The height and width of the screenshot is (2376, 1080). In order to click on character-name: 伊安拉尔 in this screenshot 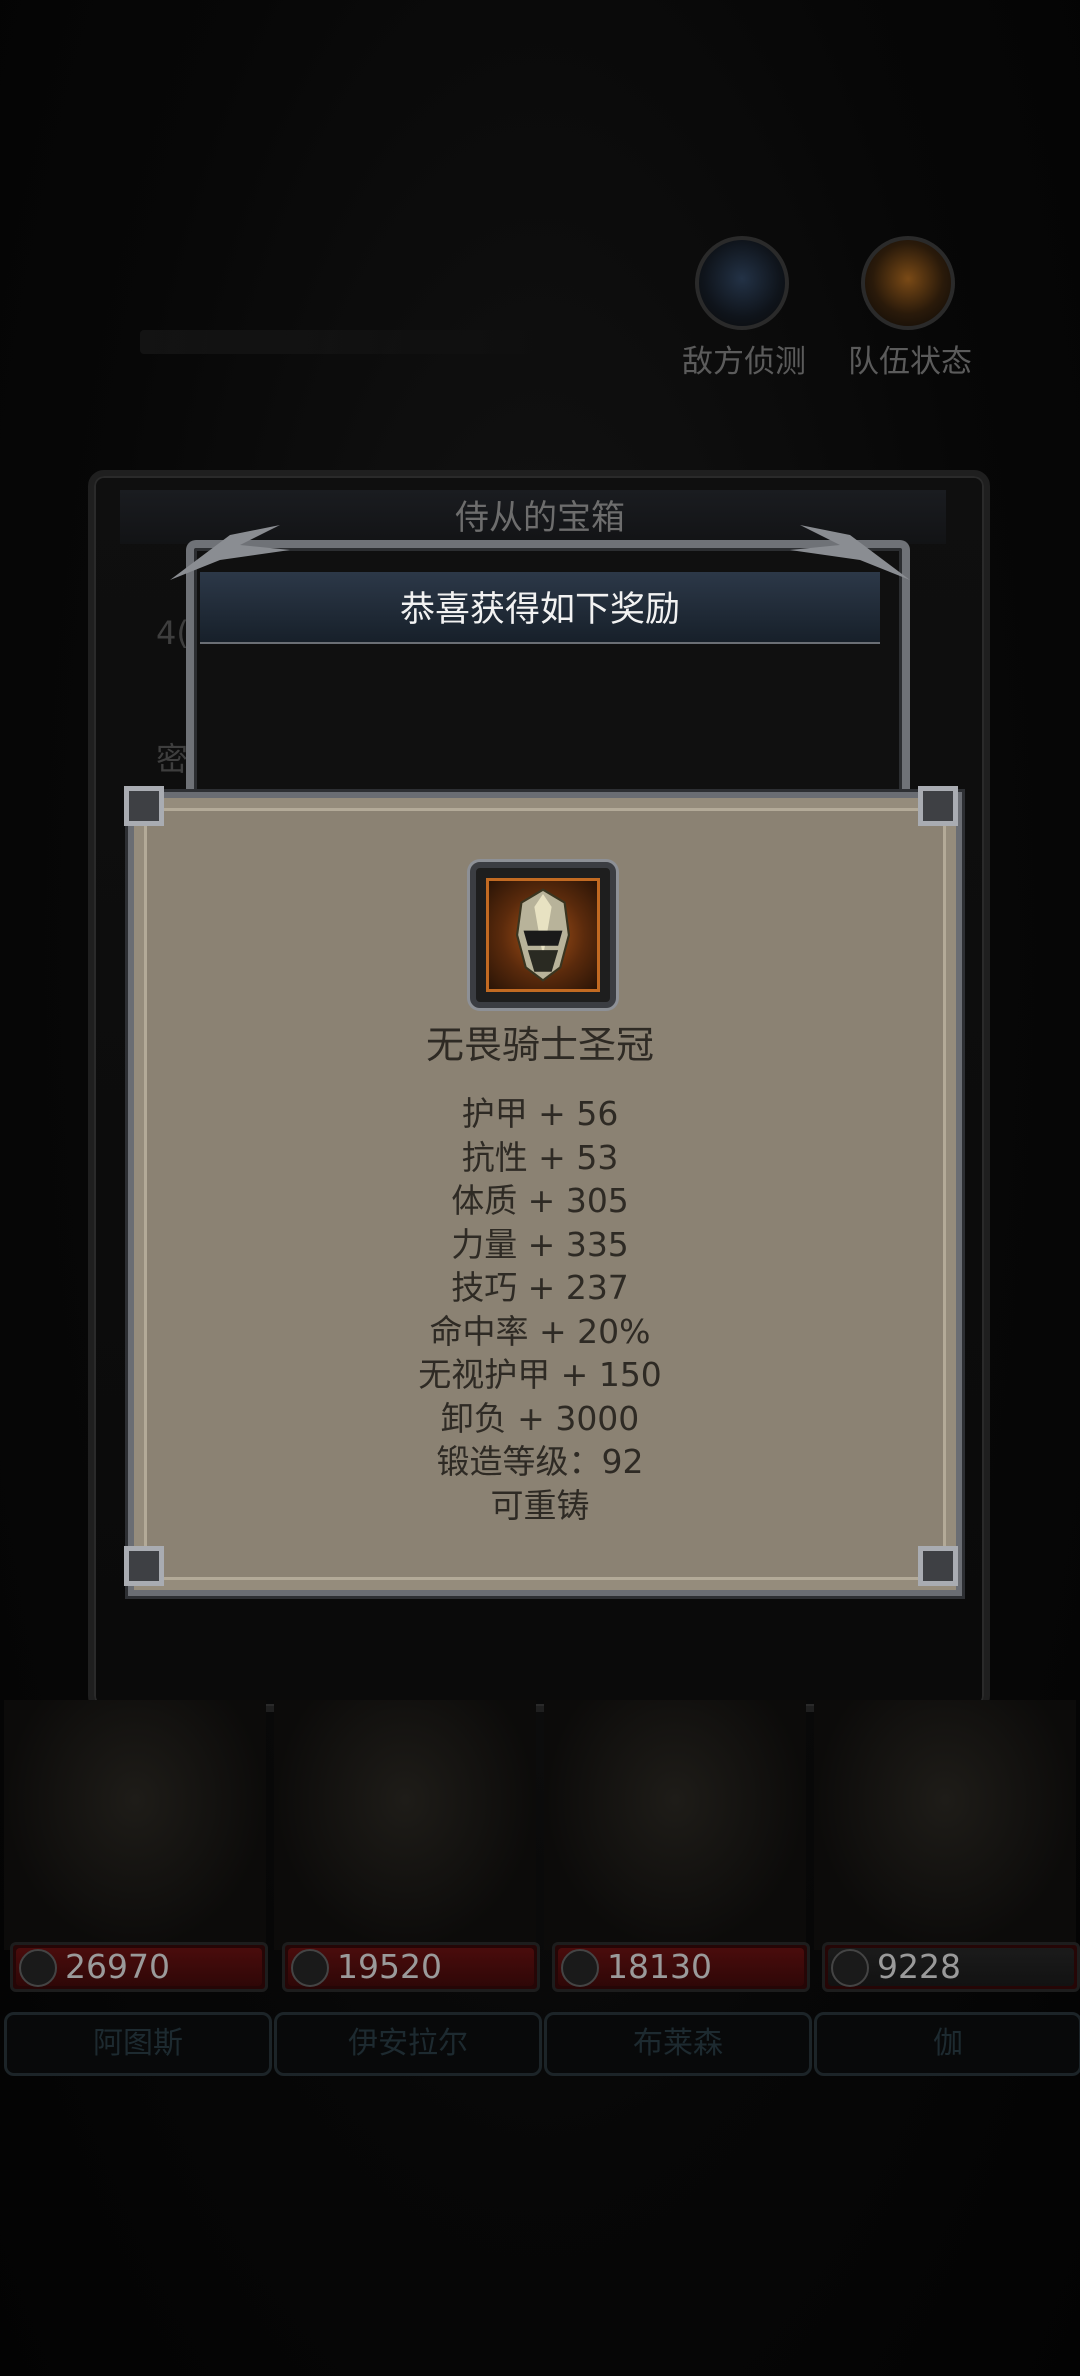, I will do `click(408, 2043)`.